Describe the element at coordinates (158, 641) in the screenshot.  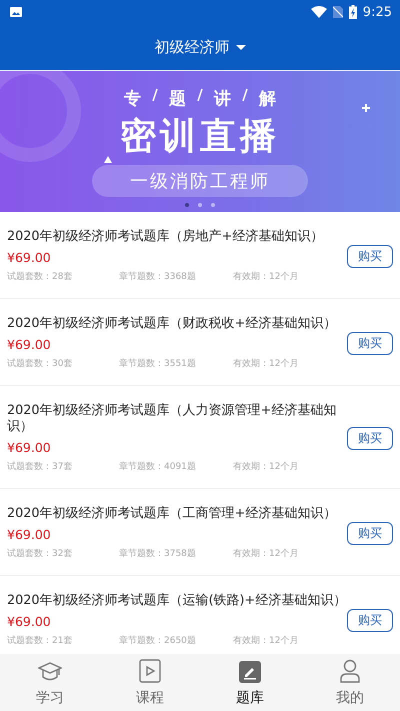
I see `product-stat: 章节题数：2650题` at that location.